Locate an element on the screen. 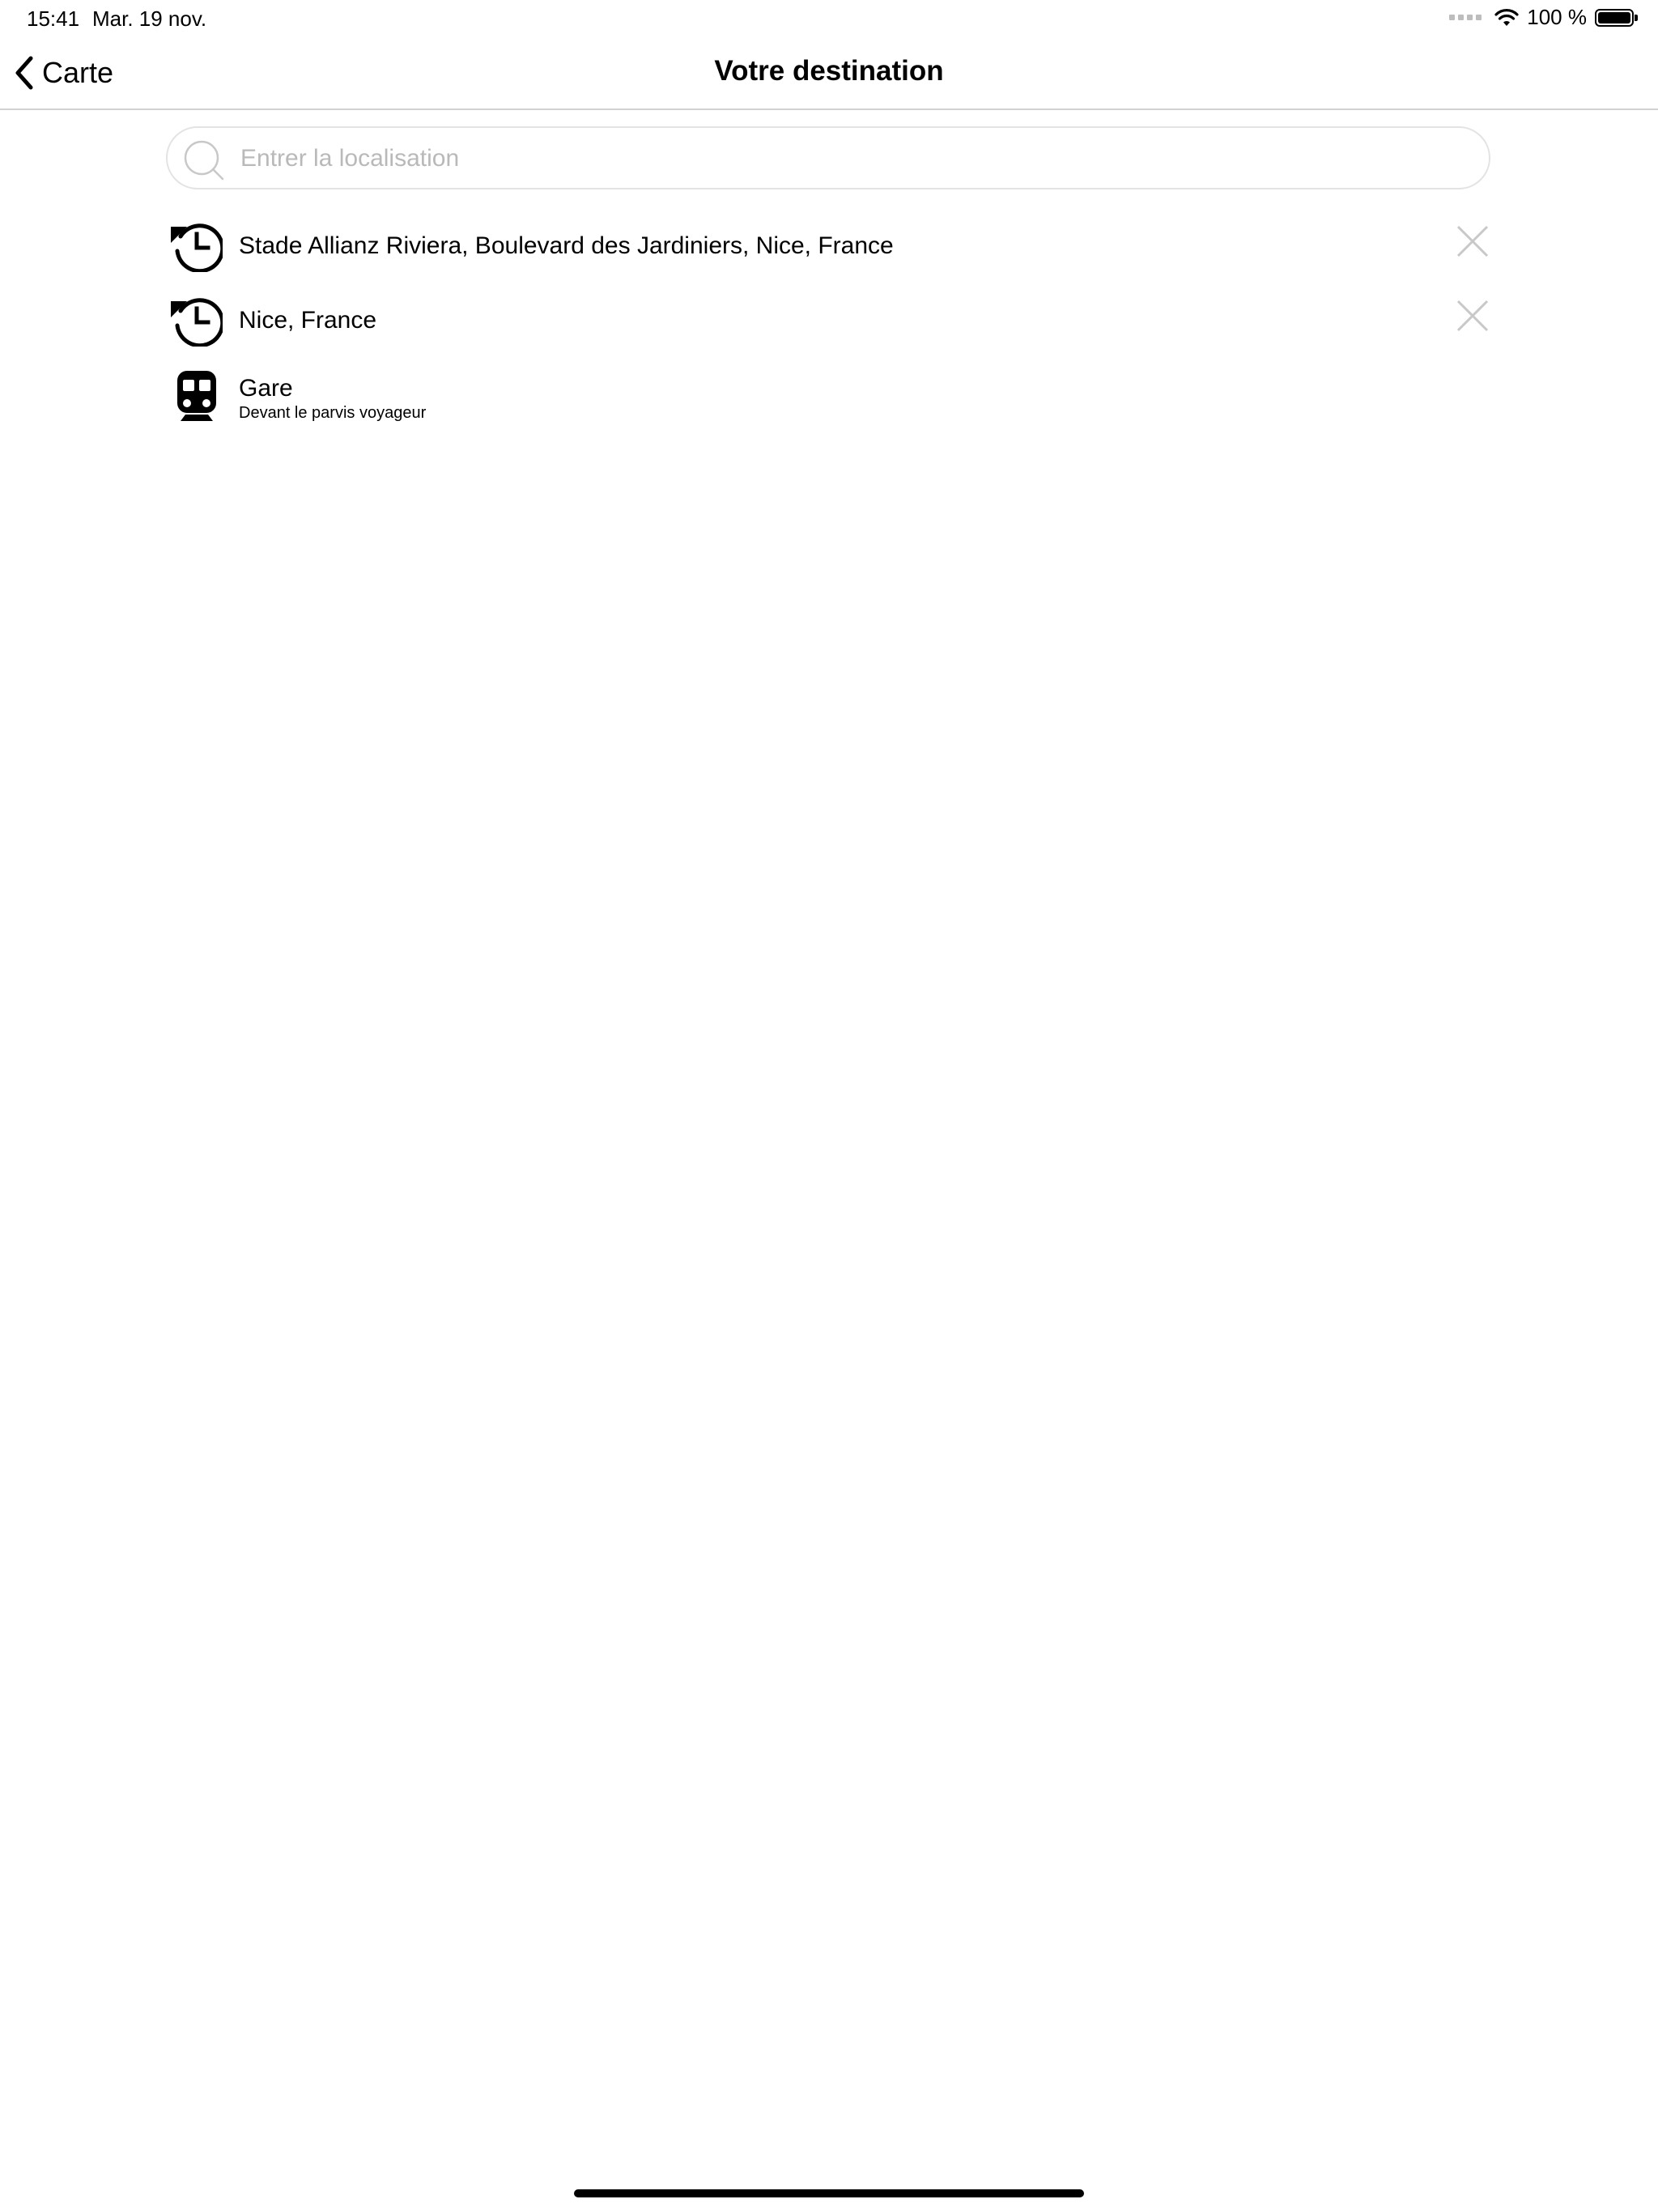 The image size is (1658, 2212). battery-fill is located at coordinates (1614, 17).